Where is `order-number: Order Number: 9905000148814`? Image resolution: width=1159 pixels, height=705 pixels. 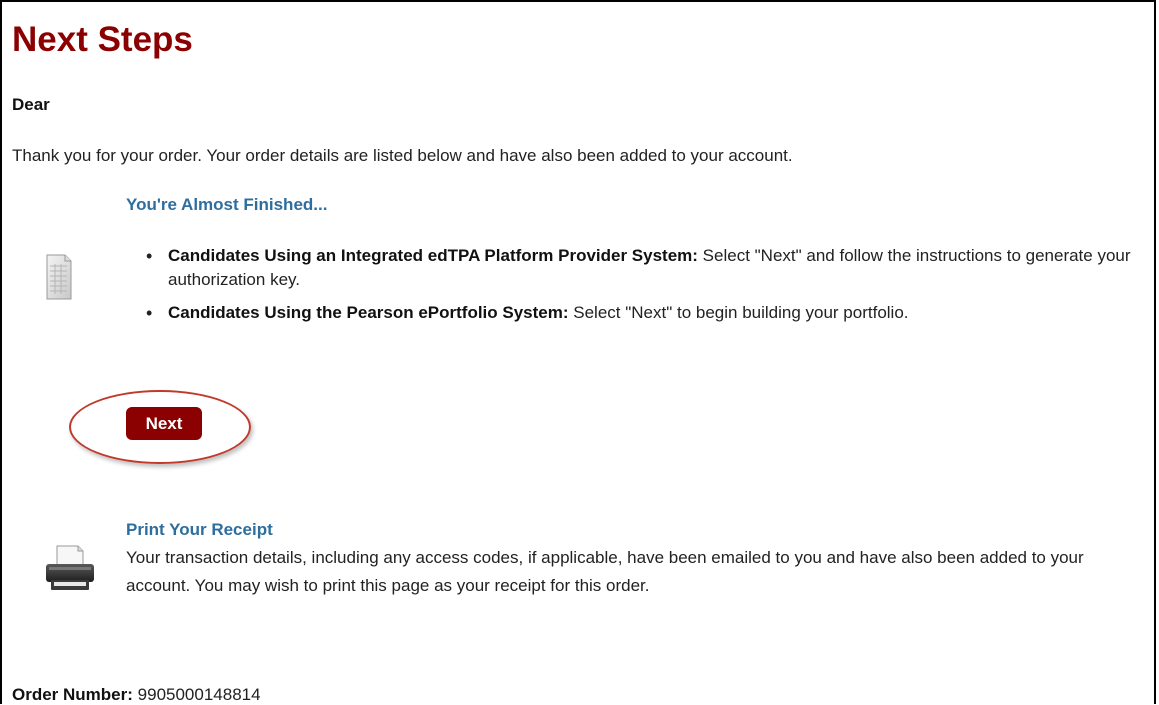
order-number: Order Number: 9905000148814 is located at coordinates (136, 695).